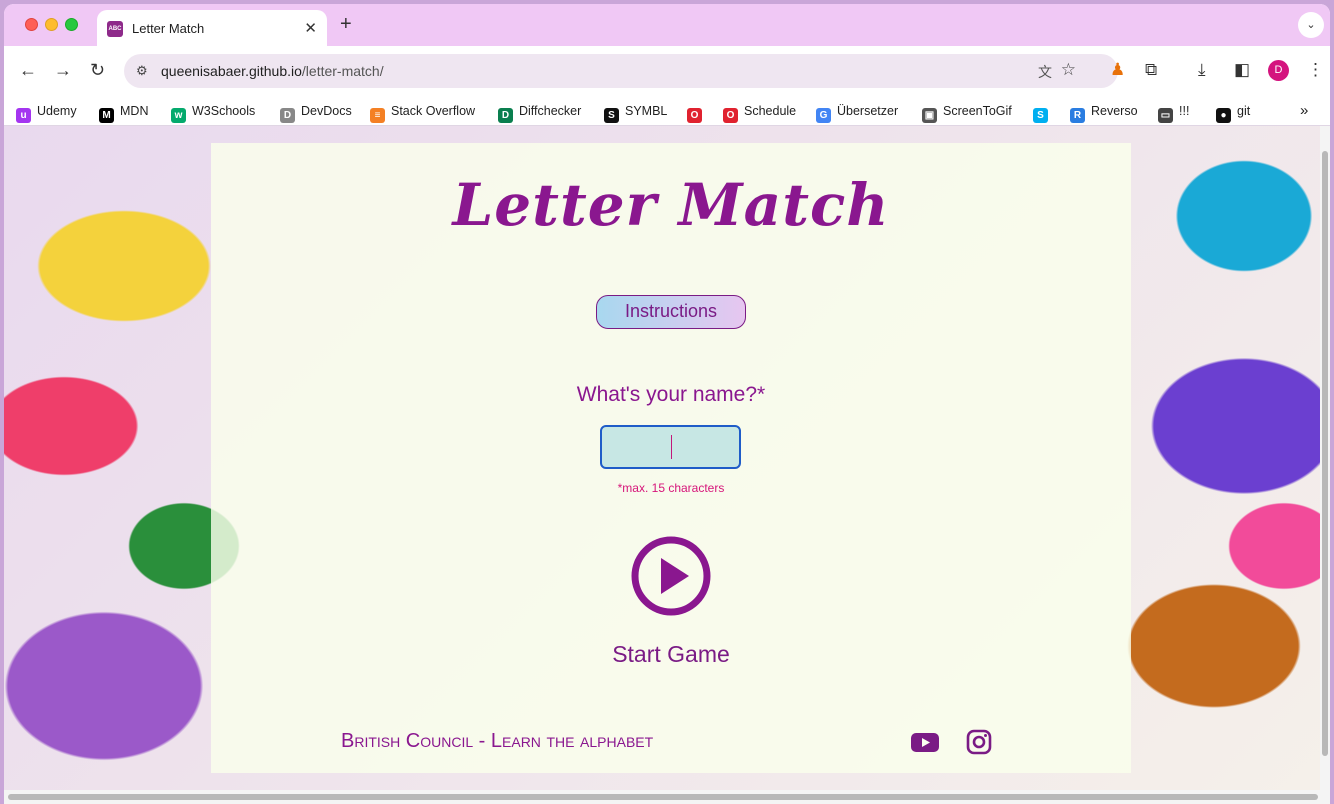 This screenshot has height=804, width=1334. What do you see at coordinates (231, 71) in the screenshot?
I see `url-host: queenisabaer.github.io` at bounding box center [231, 71].